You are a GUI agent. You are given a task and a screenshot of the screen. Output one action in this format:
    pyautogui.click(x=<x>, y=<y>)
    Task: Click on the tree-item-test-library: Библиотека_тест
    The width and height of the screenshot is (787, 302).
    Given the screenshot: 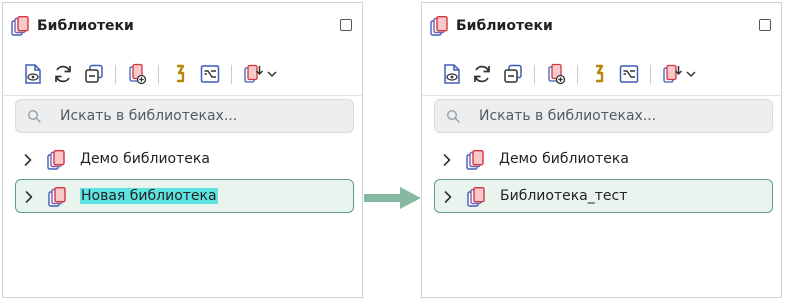 What is the action you would take?
    pyautogui.click(x=603, y=196)
    